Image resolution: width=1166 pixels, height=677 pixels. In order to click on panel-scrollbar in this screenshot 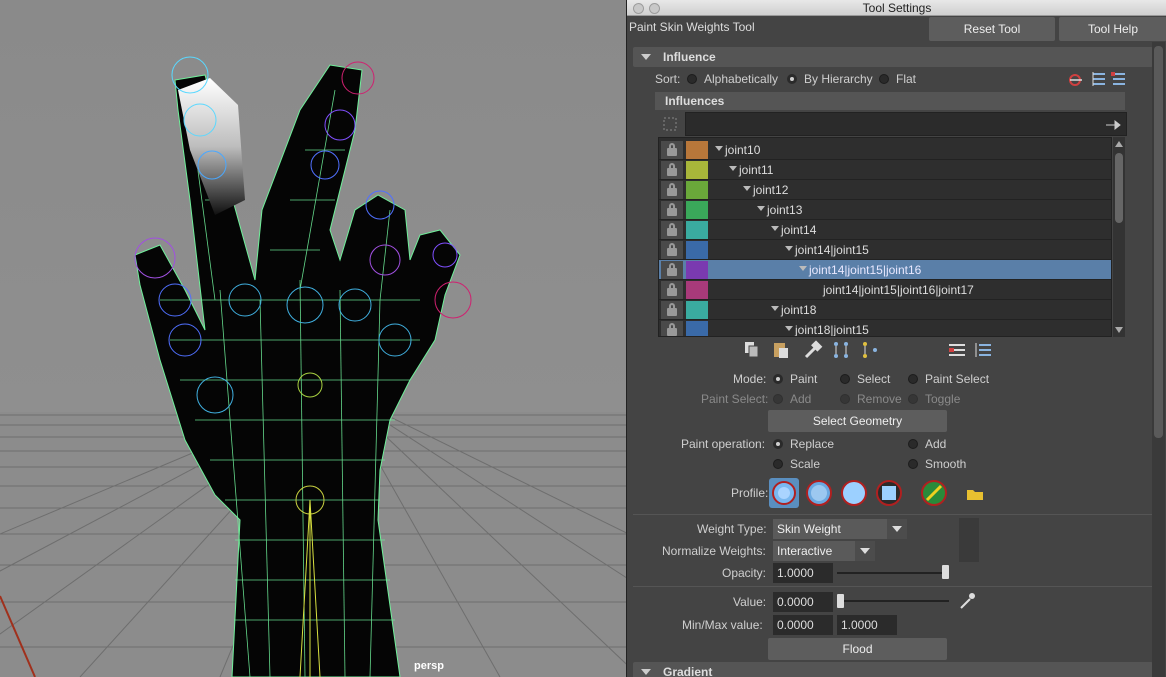, I will do `click(1158, 359)`.